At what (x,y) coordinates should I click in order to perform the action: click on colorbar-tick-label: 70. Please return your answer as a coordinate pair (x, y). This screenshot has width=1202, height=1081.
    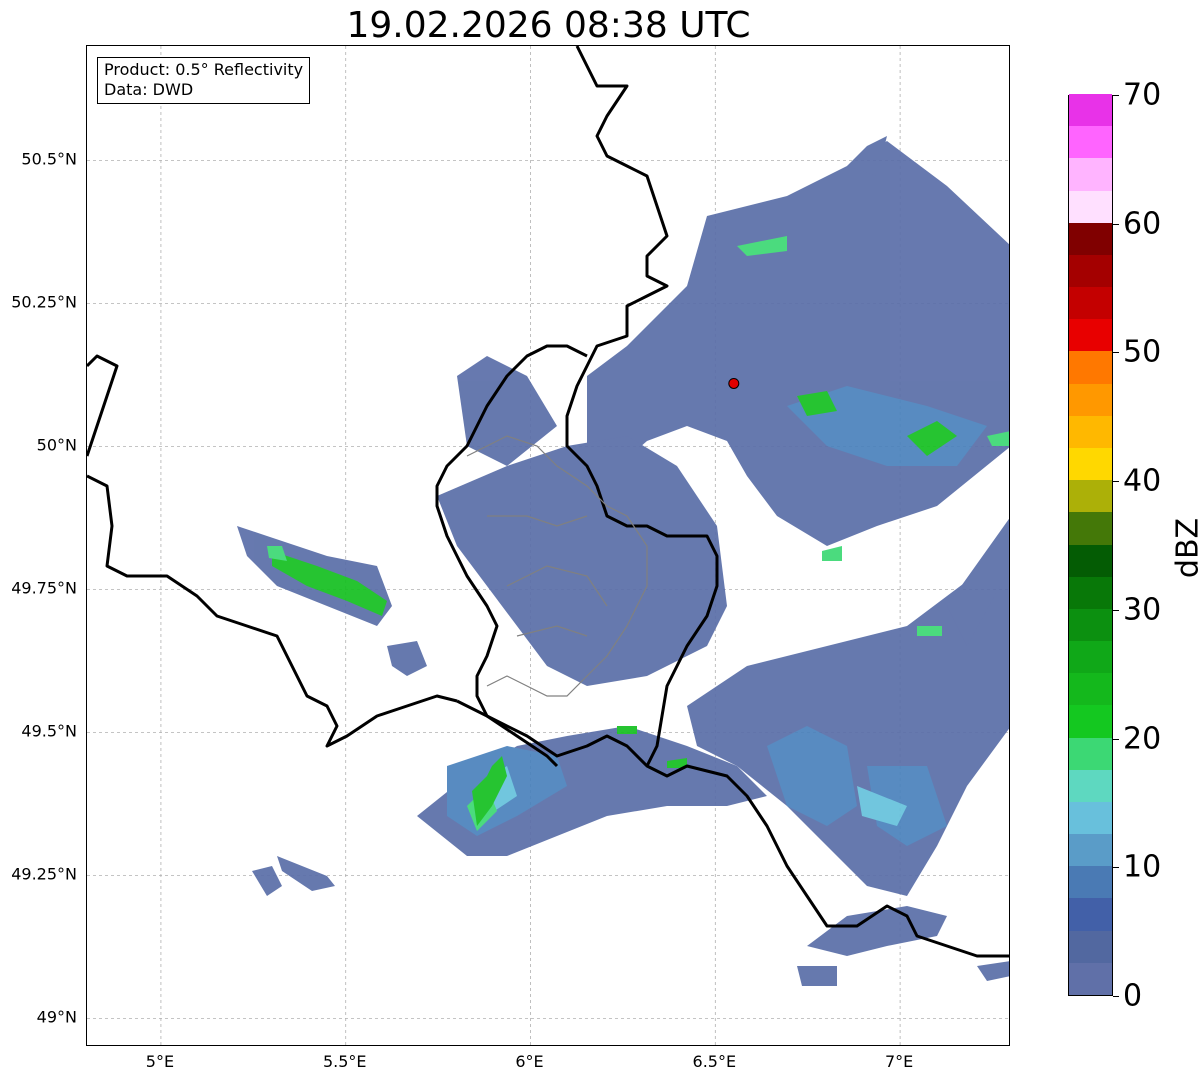
    Looking at the image, I should click on (1142, 95).